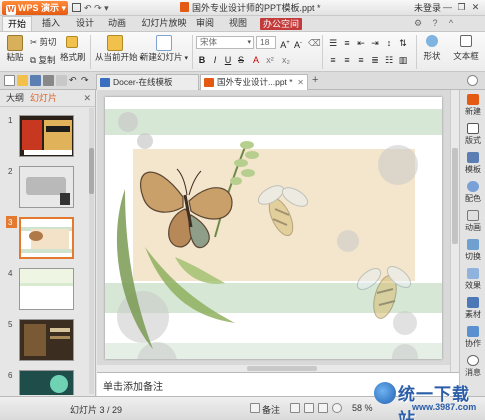 Image resolution: width=485 pixels, height=420 pixels. Describe the element at coordinates (225, 42) in the screenshot. I see `font-name-combo: 宋体 ▾` at that location.